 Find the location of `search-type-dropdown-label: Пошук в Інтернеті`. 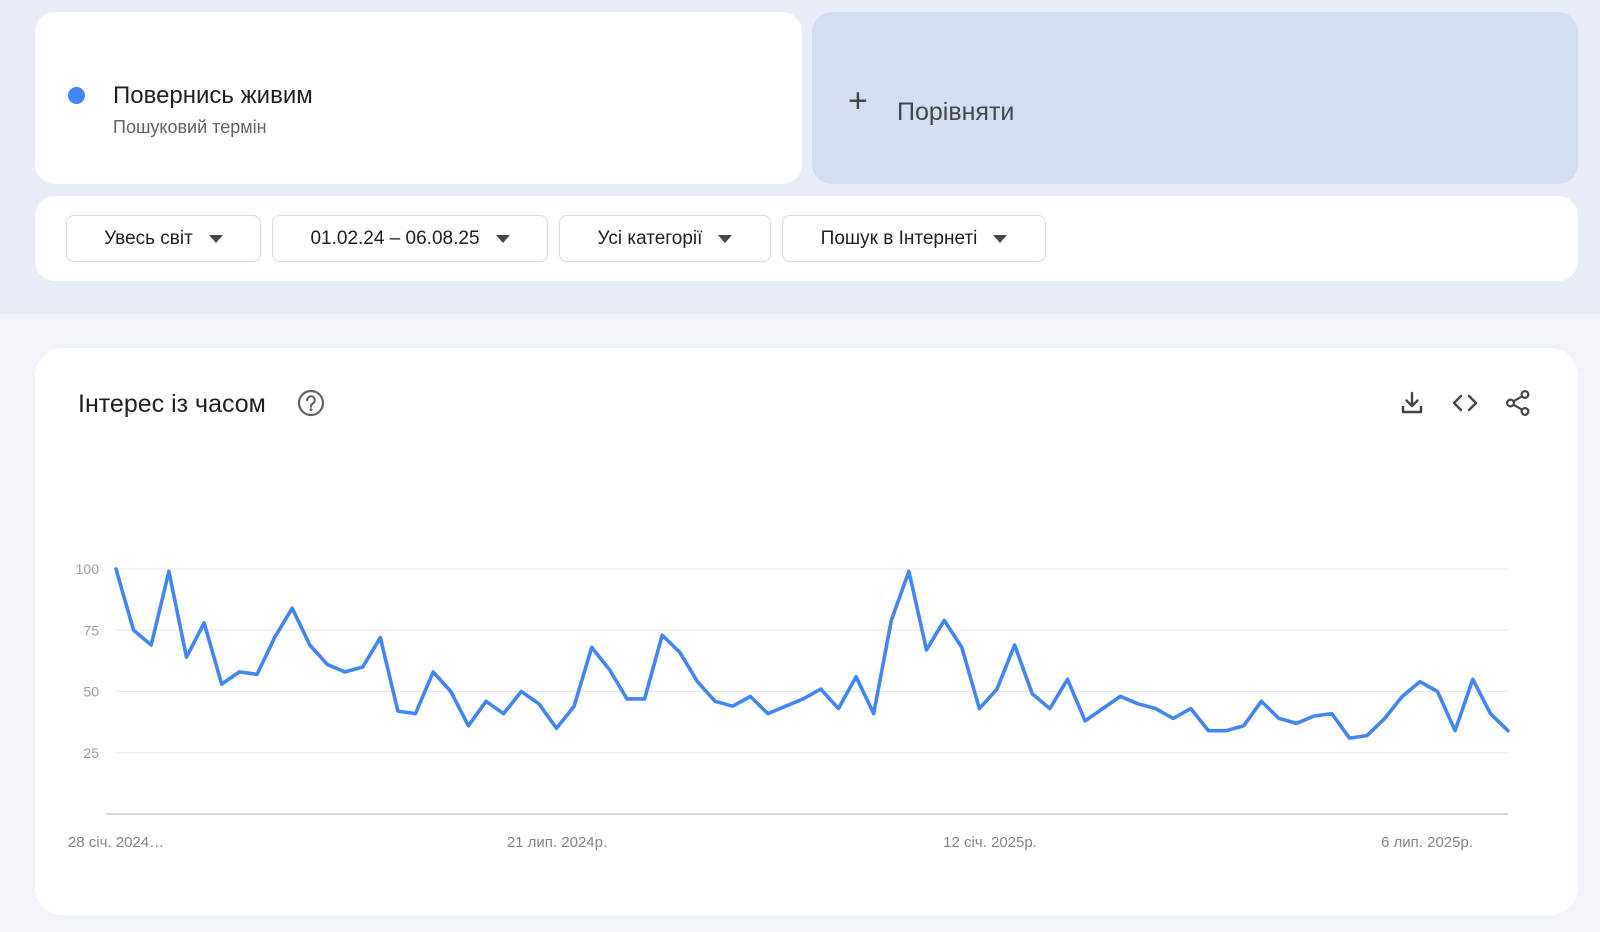

search-type-dropdown-label: Пошук в Інтернеті is located at coordinates (899, 238).